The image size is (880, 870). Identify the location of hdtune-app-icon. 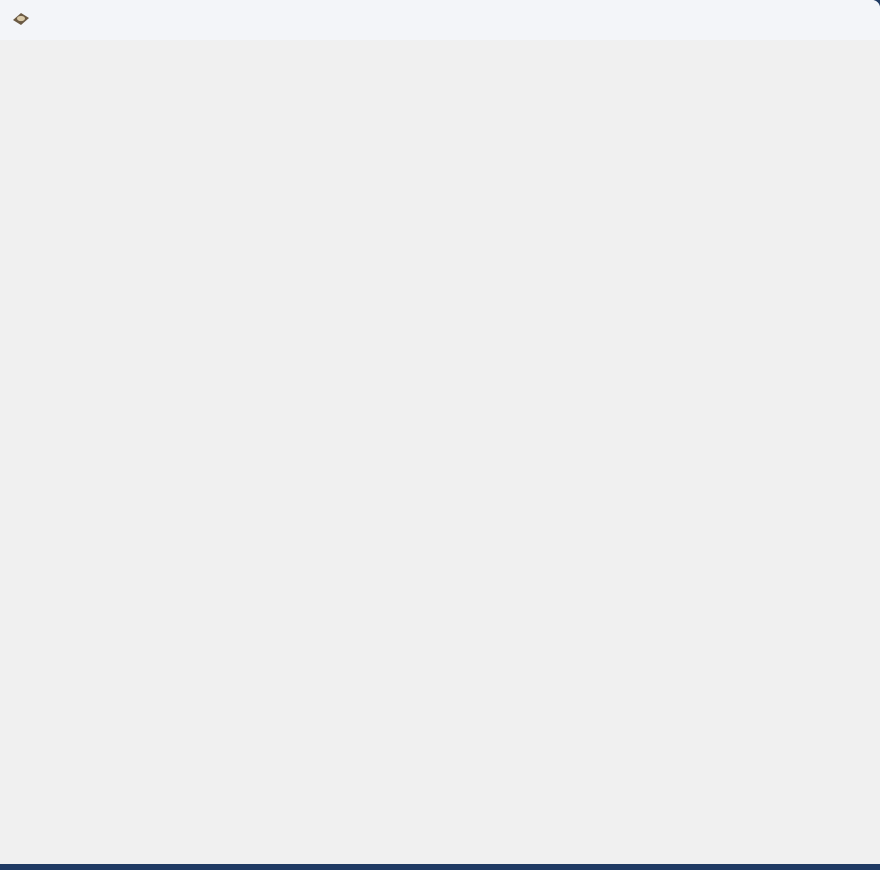
(21, 19).